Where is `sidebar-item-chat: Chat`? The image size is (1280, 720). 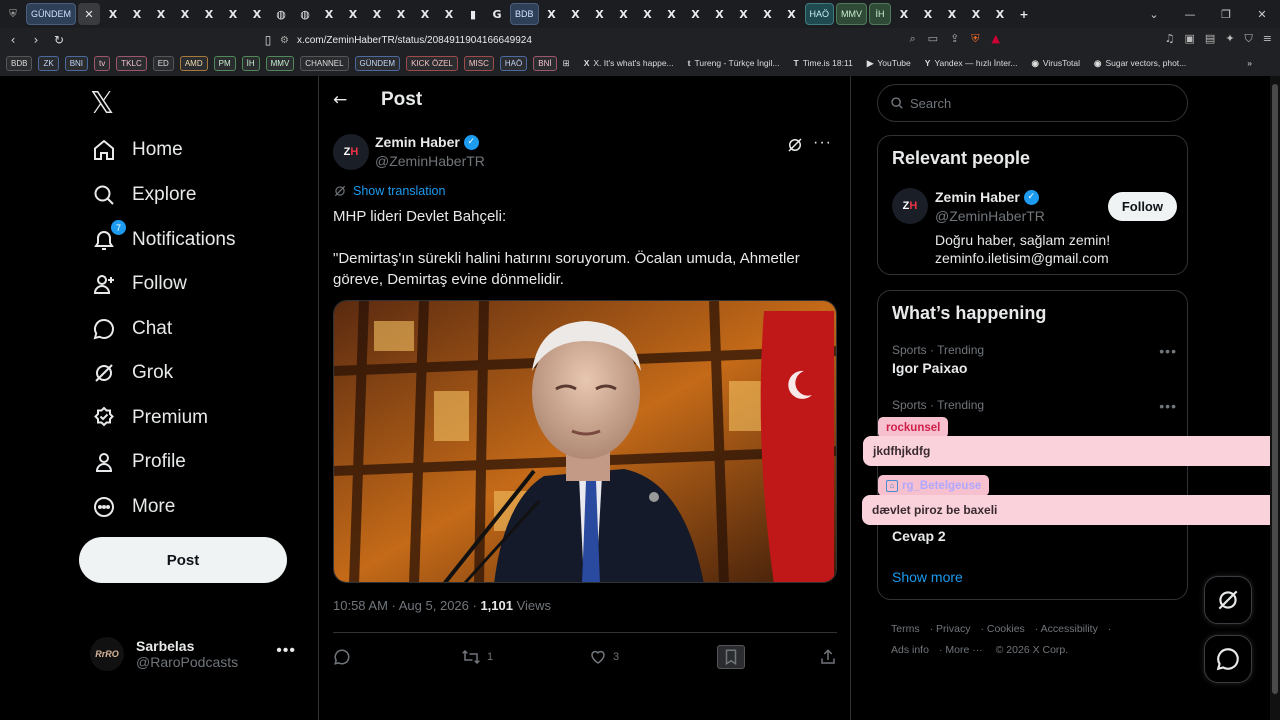
sidebar-item-chat: Chat is located at coordinates (131, 329).